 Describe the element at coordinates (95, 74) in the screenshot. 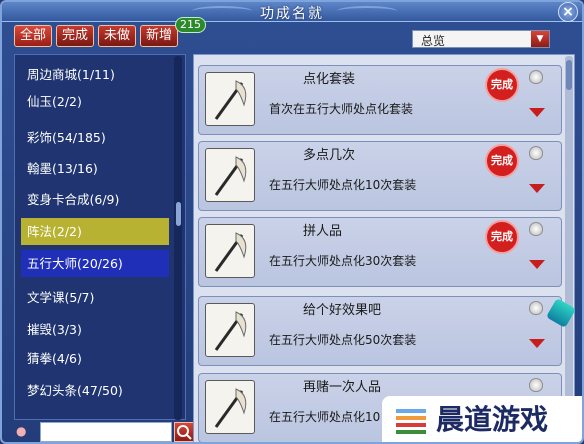

I see `sidebar-item: 周边商城(1/11)` at that location.